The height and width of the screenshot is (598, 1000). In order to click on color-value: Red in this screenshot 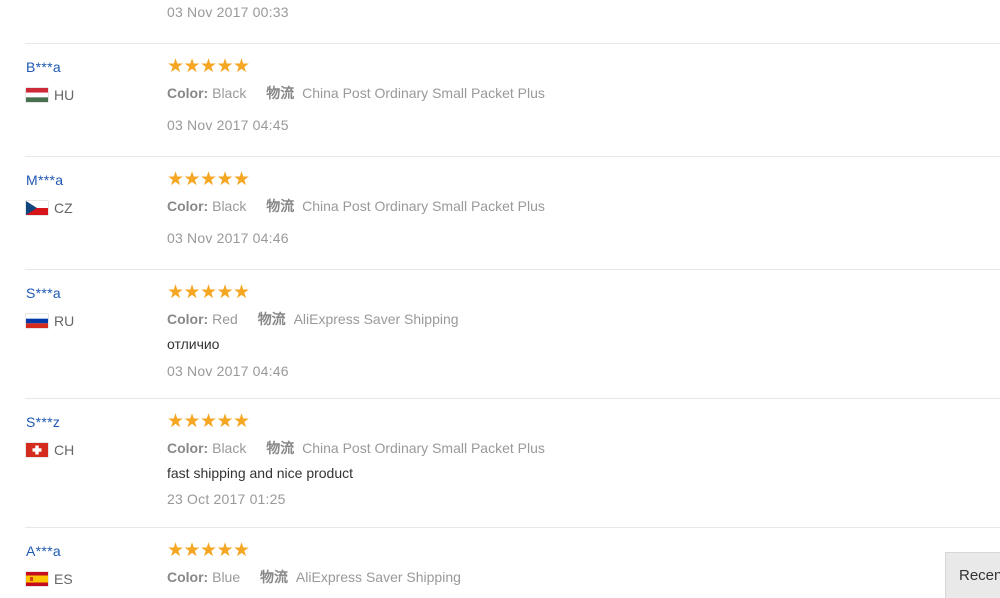, I will do `click(225, 319)`.